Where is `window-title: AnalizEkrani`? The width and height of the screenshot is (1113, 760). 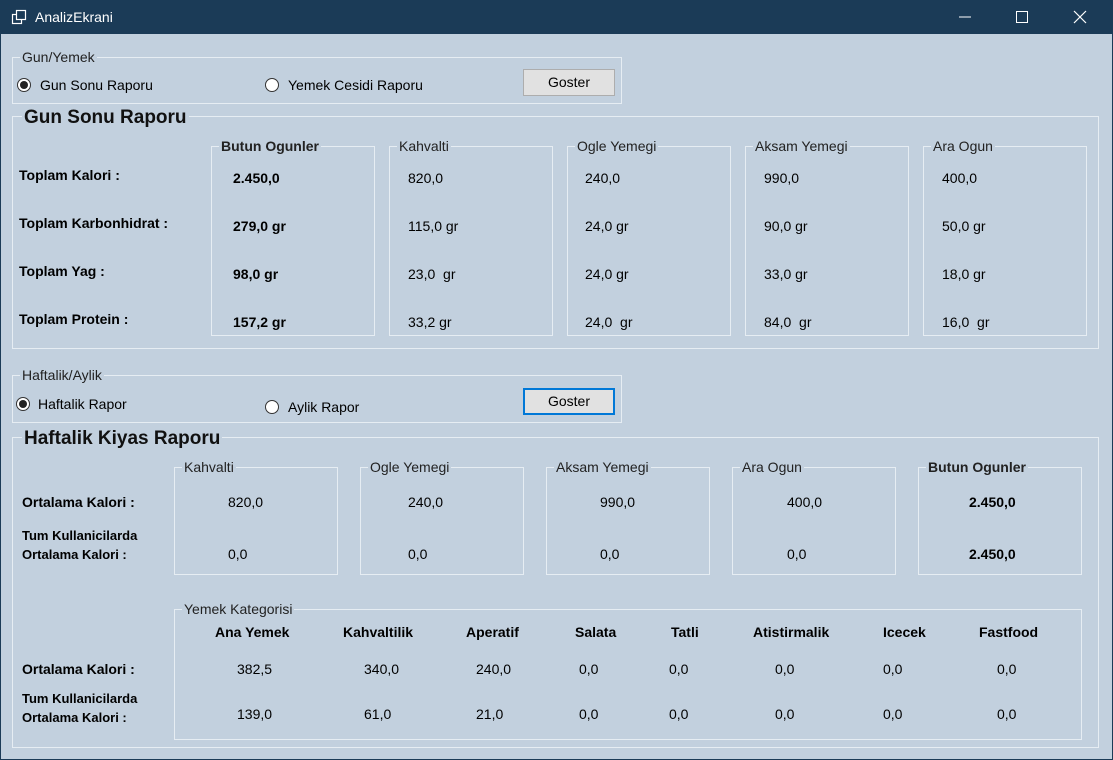 window-title: AnalizEkrani is located at coordinates (74, 17).